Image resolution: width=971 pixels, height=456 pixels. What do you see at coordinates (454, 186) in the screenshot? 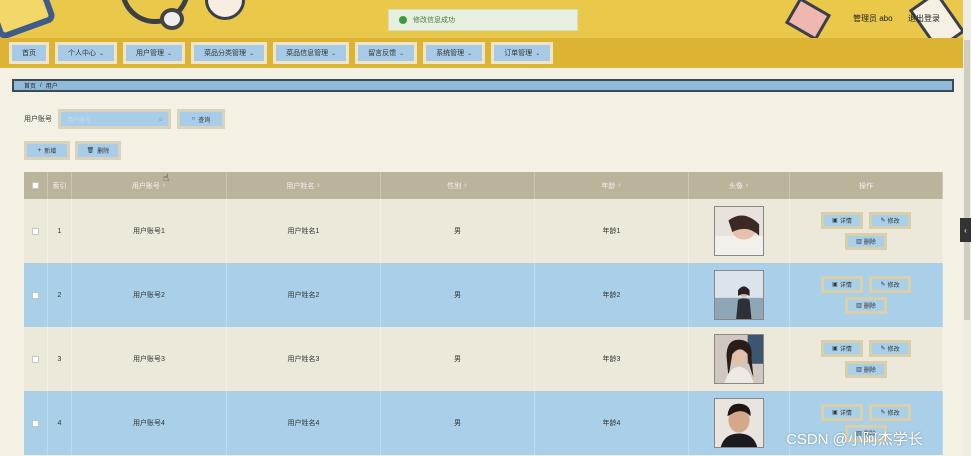
I see `header-label: 性别` at bounding box center [454, 186].